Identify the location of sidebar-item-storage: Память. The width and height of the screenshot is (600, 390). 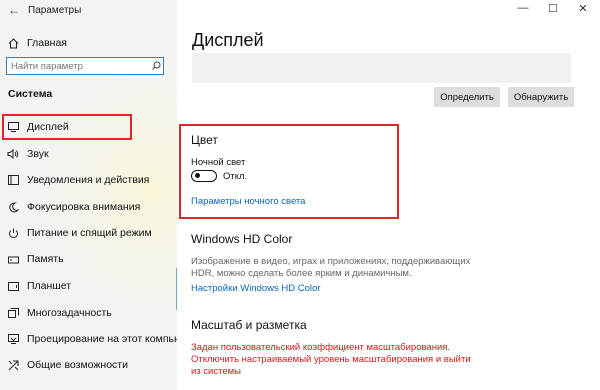
(35, 259).